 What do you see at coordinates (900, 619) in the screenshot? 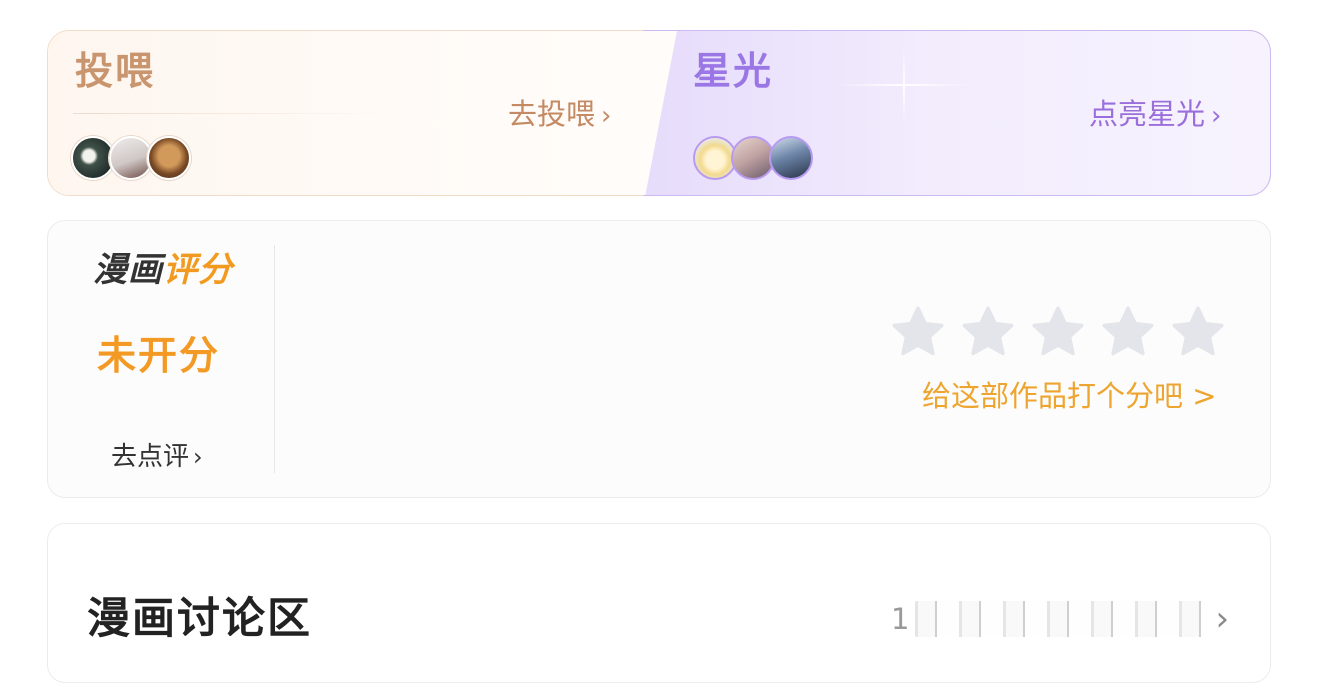
I see `discussion-count-prefix: 1` at bounding box center [900, 619].